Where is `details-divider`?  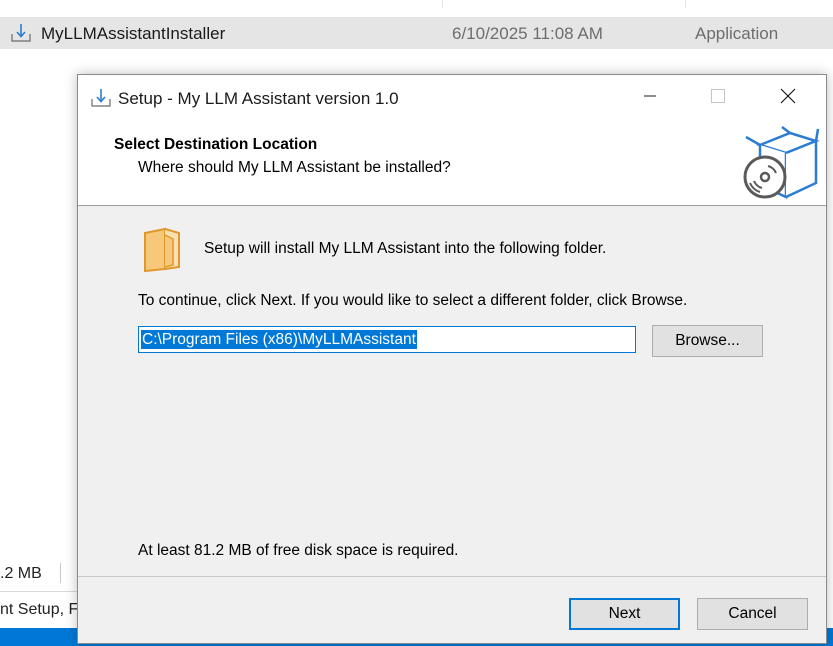 details-divider is located at coordinates (39, 591).